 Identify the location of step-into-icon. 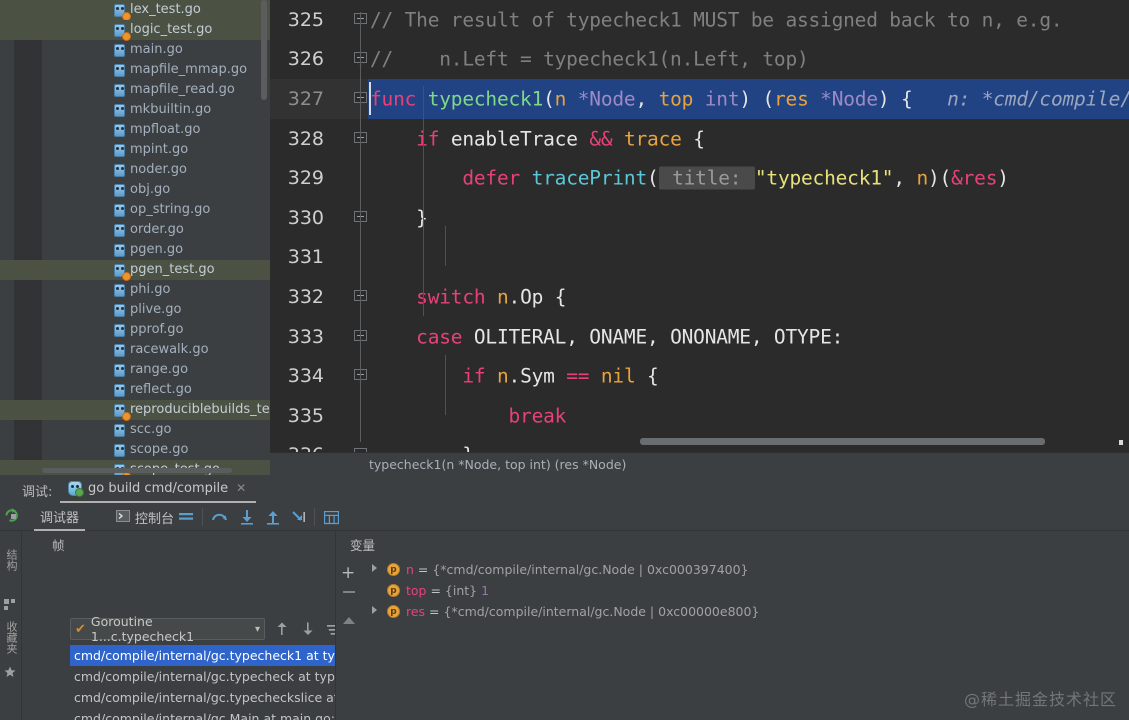
(247, 519).